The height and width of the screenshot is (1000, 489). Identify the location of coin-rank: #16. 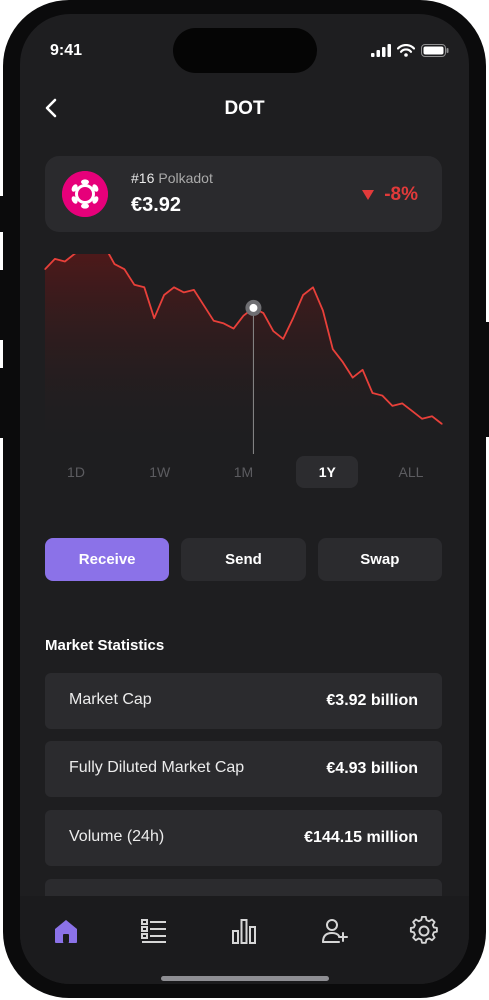
(143, 178).